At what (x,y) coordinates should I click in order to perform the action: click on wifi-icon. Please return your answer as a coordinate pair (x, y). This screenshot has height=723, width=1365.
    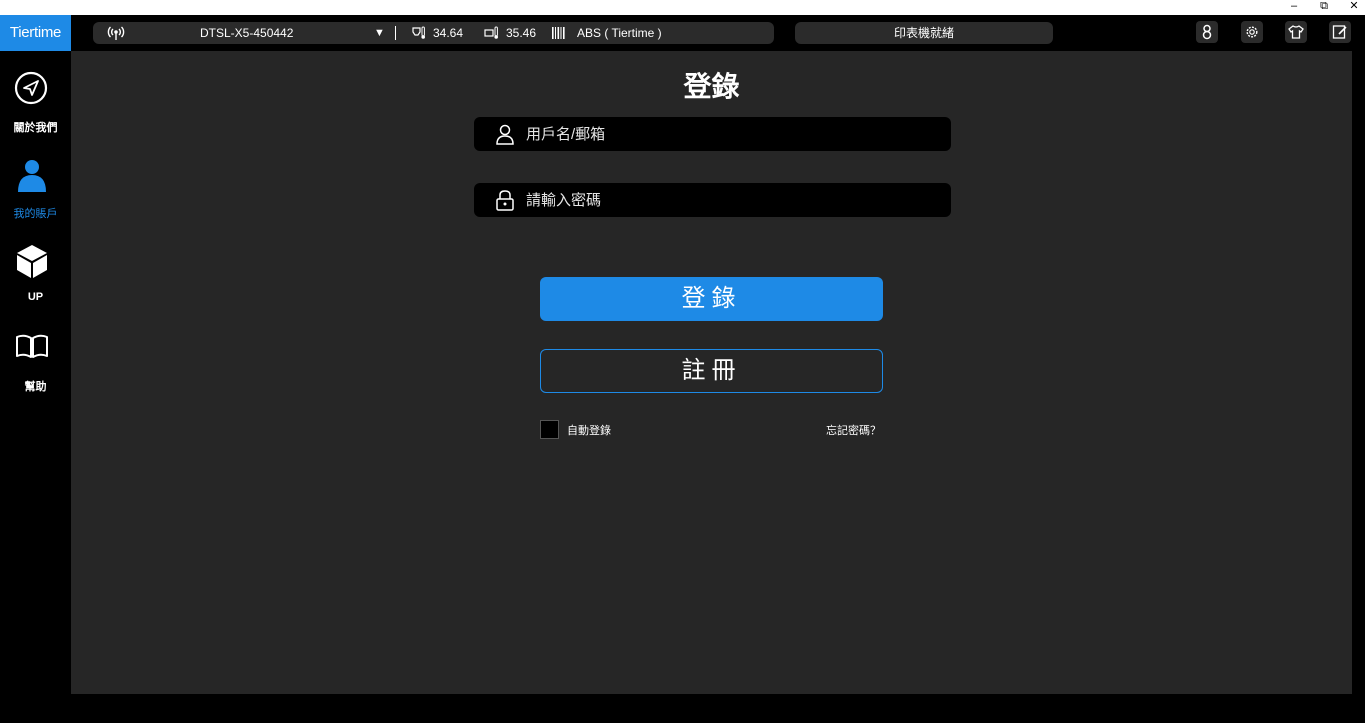
    Looking at the image, I should click on (116, 35).